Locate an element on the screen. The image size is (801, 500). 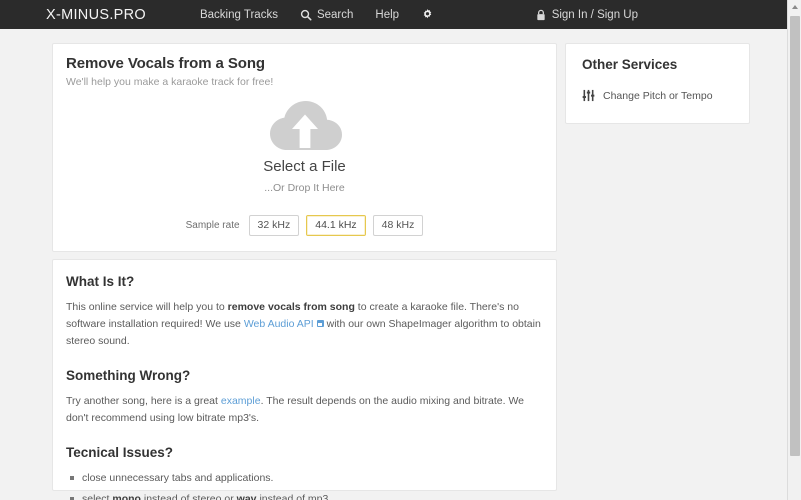
list-item: close unnecessary tabs and applications. is located at coordinates (304, 478).